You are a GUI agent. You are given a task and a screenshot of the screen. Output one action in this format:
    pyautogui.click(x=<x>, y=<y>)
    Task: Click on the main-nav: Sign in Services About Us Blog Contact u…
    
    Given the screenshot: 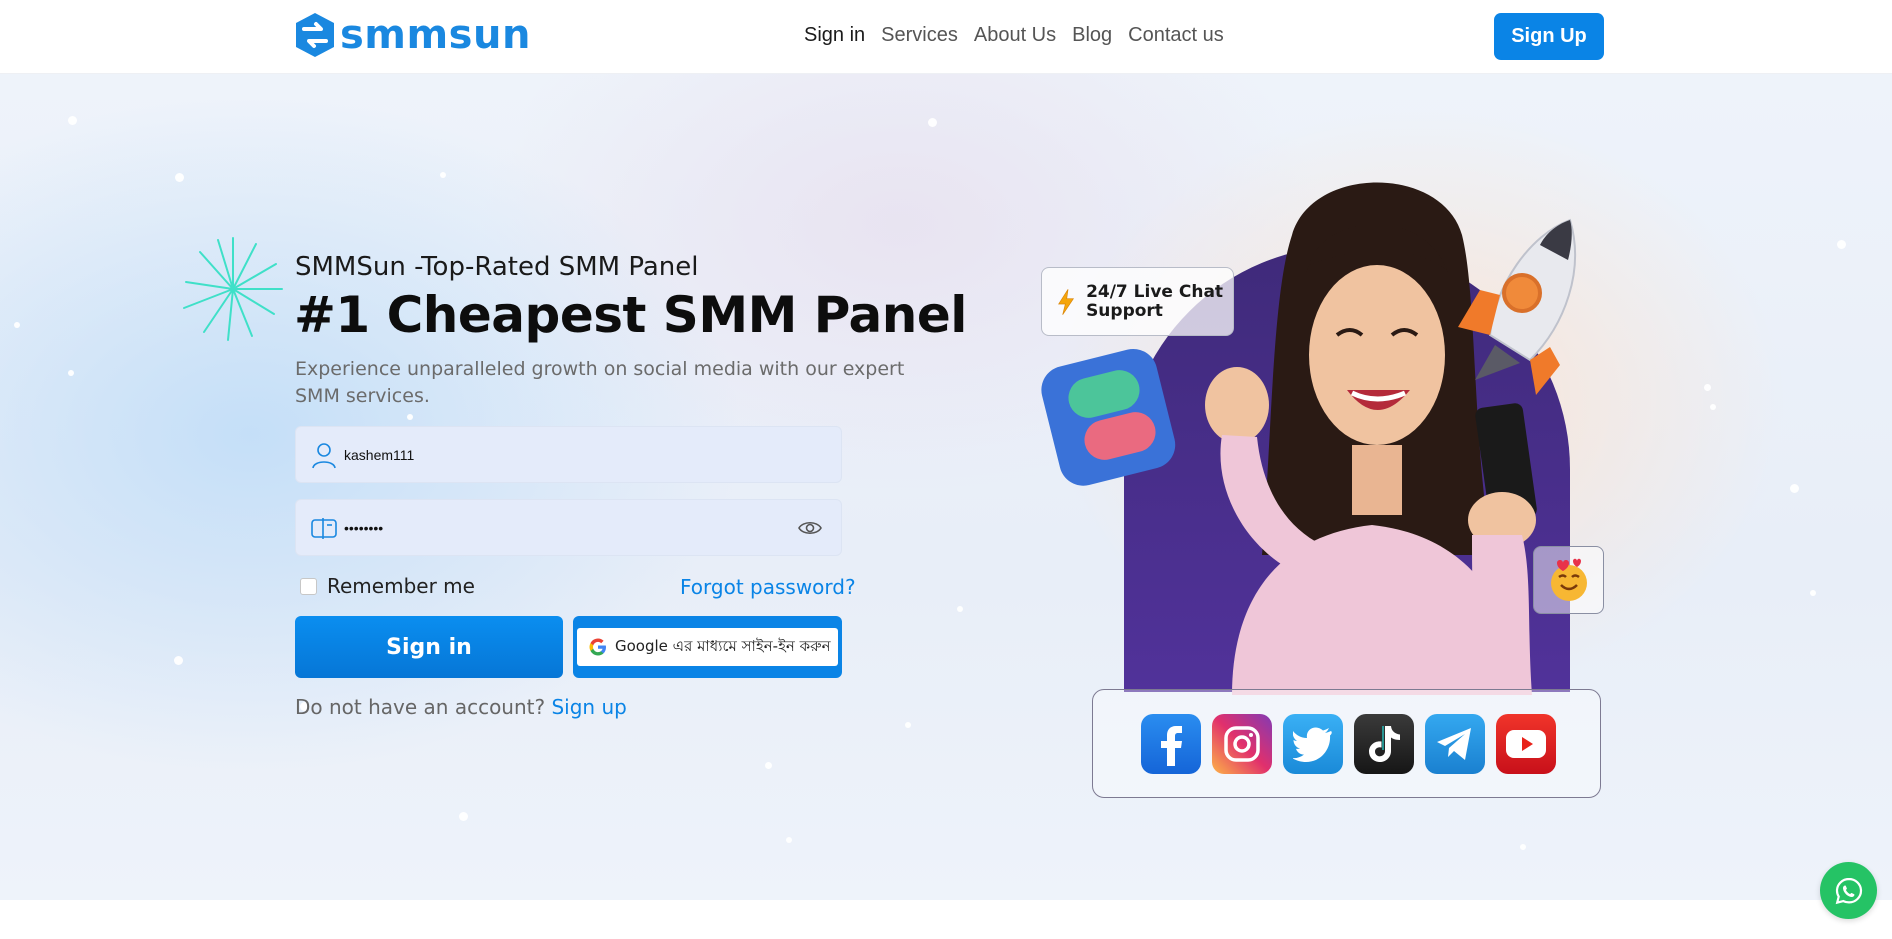 What is the action you would take?
    pyautogui.click(x=1014, y=35)
    